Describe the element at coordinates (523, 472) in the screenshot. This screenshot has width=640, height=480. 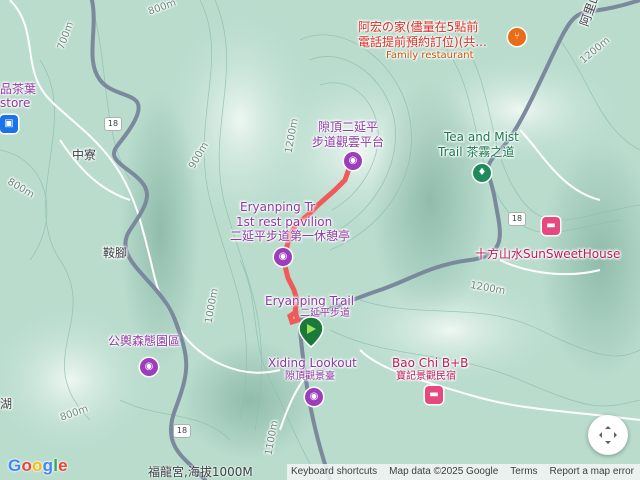
I see `terms-link: Terms` at that location.